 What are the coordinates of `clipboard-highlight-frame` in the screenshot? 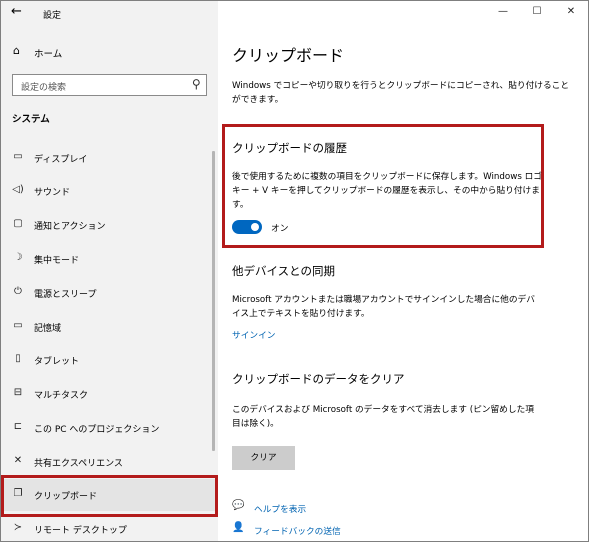 It's located at (109, 496).